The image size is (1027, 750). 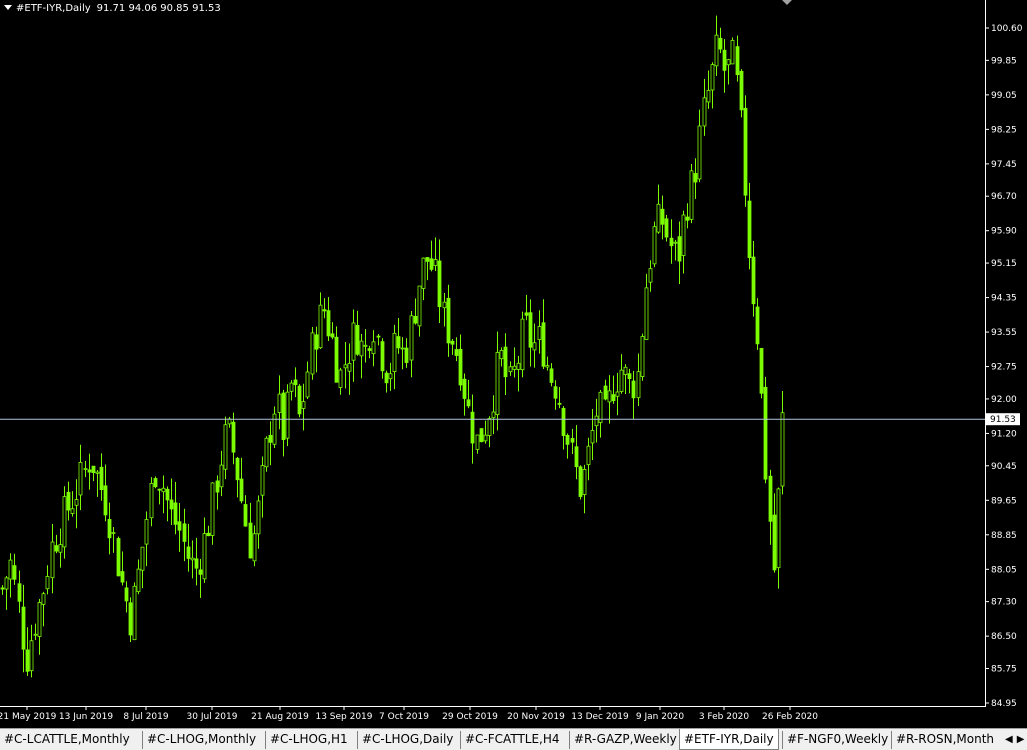 I want to click on time-tick-label: 21 May 2019, so click(x=28, y=717).